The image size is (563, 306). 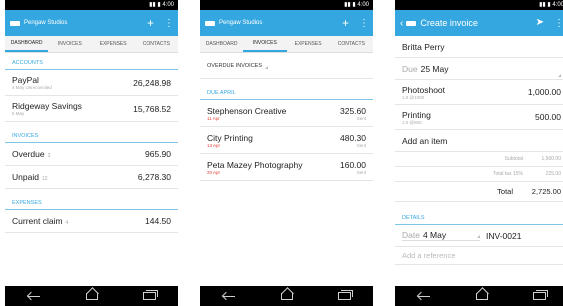 I want to click on expense-summary-row: Current claim 4 144.50, so click(x=91, y=221).